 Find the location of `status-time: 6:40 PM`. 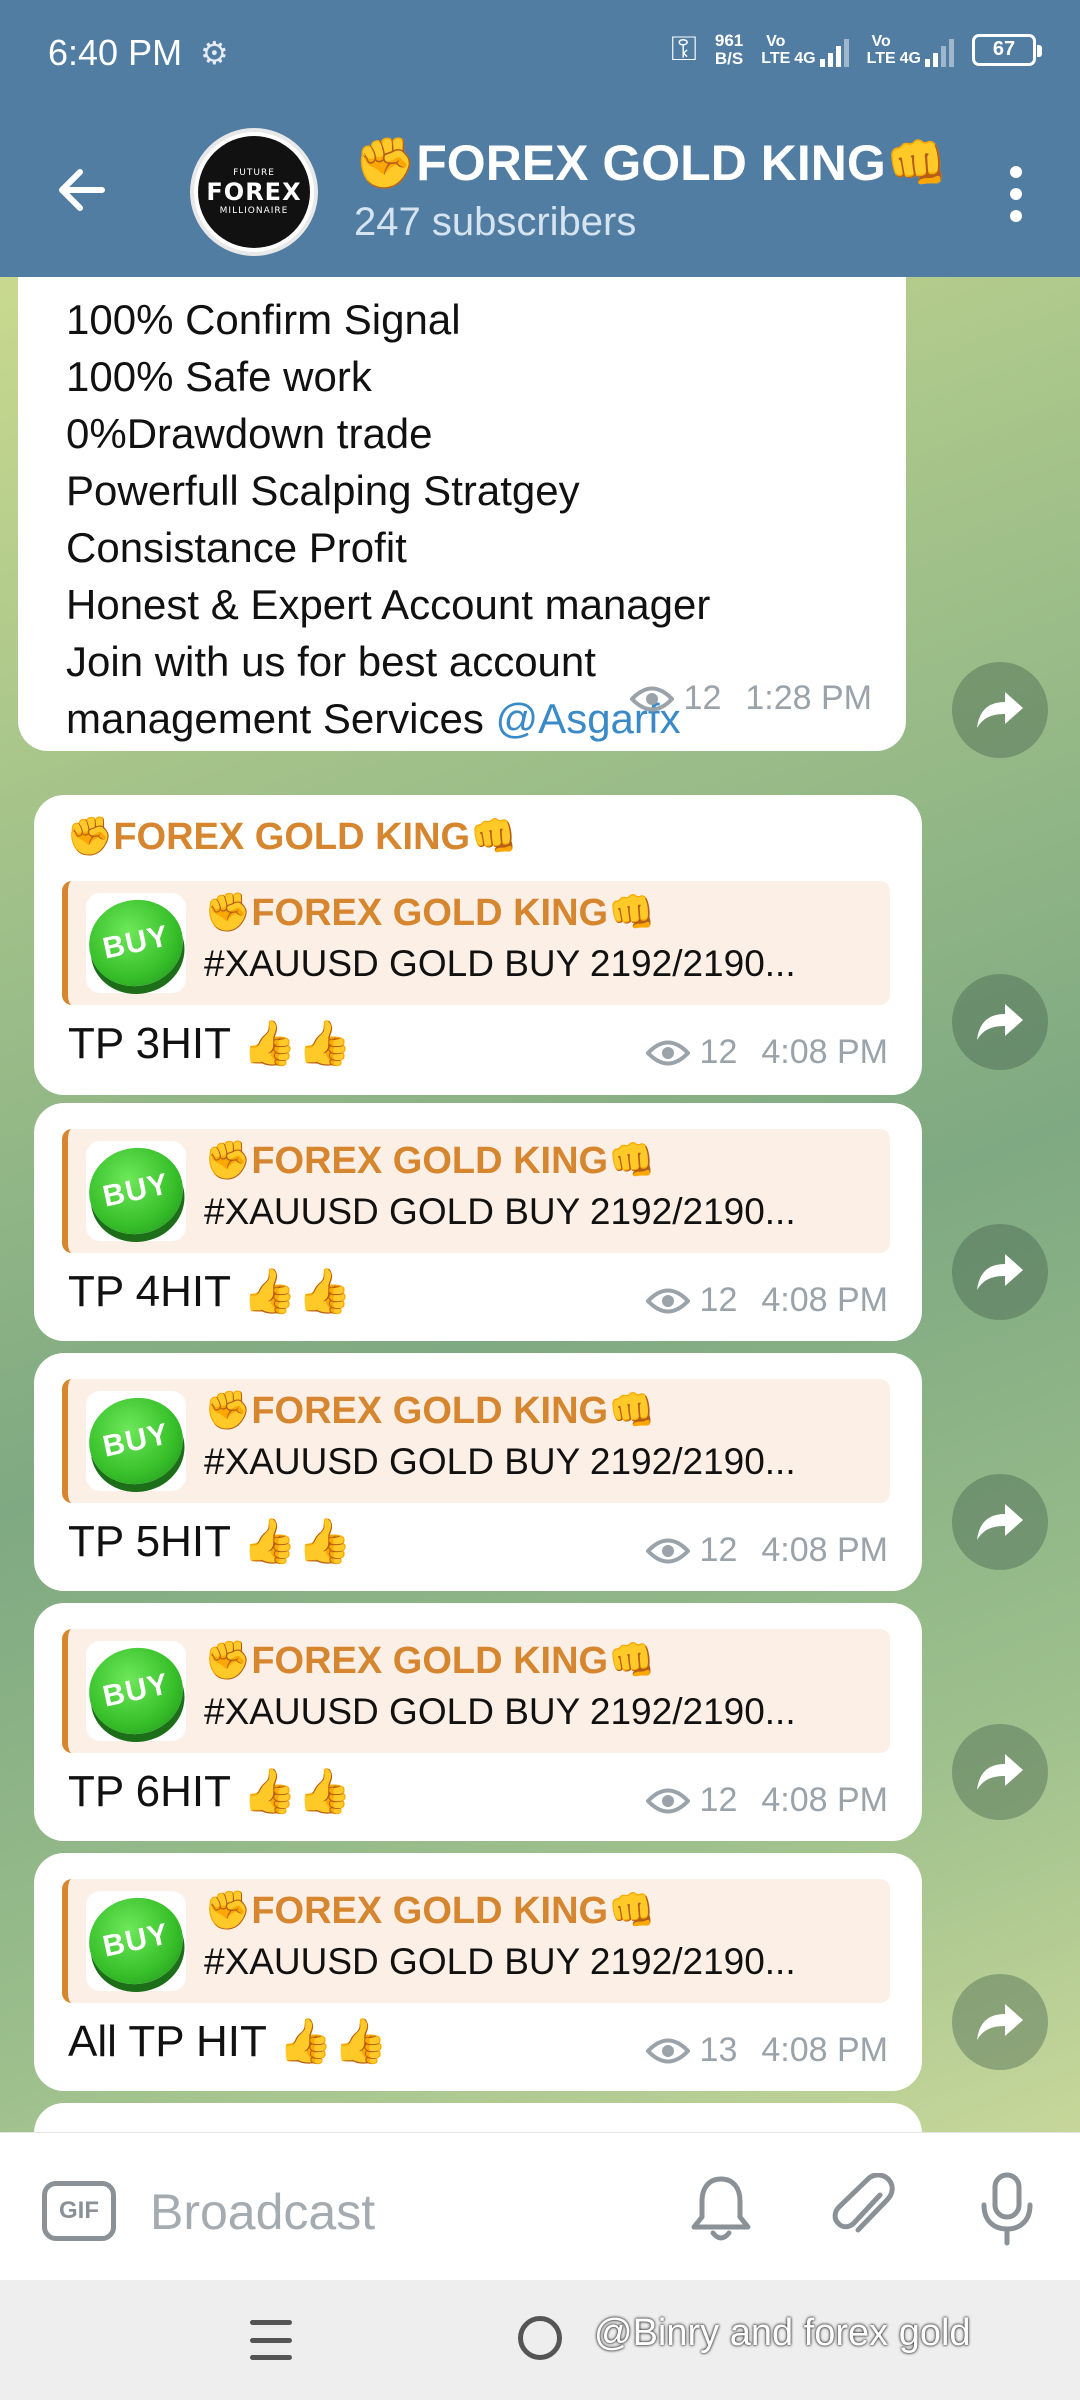

status-time: 6:40 PM is located at coordinates (115, 52).